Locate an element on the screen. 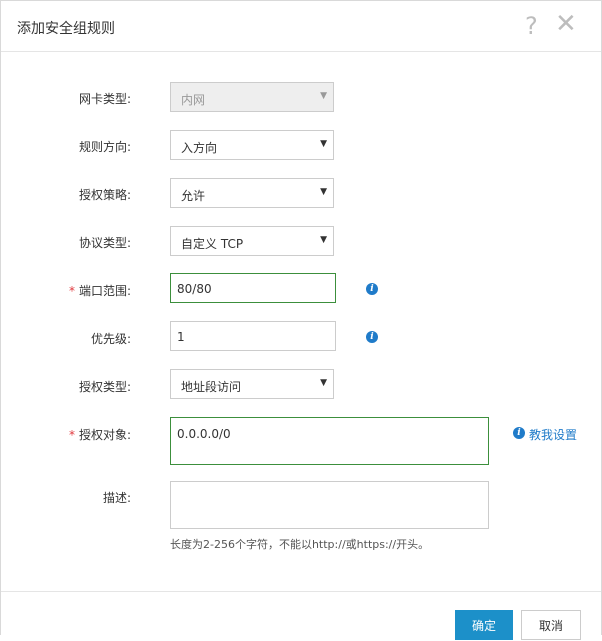 The width and height of the screenshot is (602, 641). help-setup-link: 教我设置 is located at coordinates (553, 434).